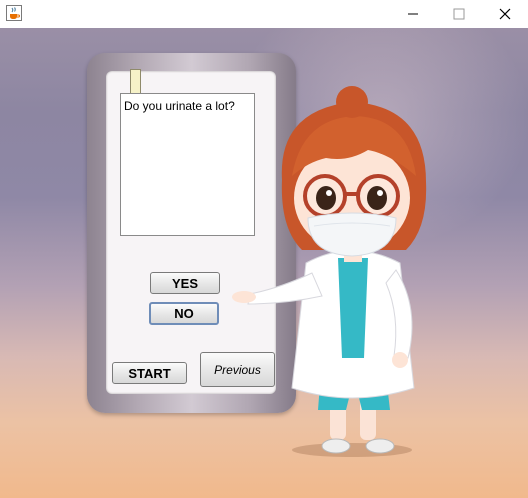  I want to click on no-button: NO, so click(184, 313).